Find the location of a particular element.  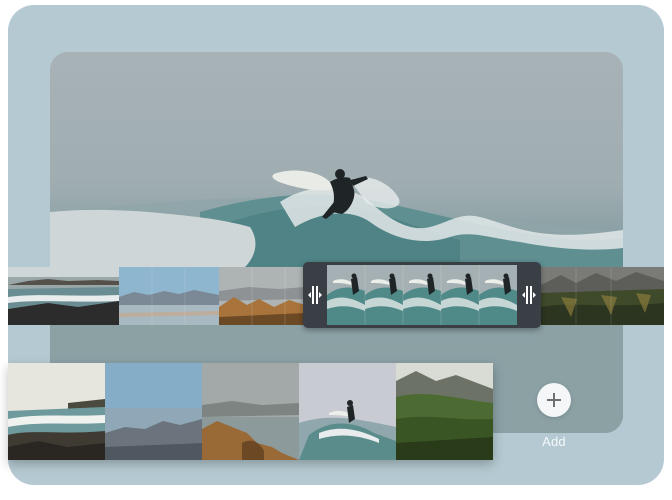

selected-clip is located at coordinates (422, 295).